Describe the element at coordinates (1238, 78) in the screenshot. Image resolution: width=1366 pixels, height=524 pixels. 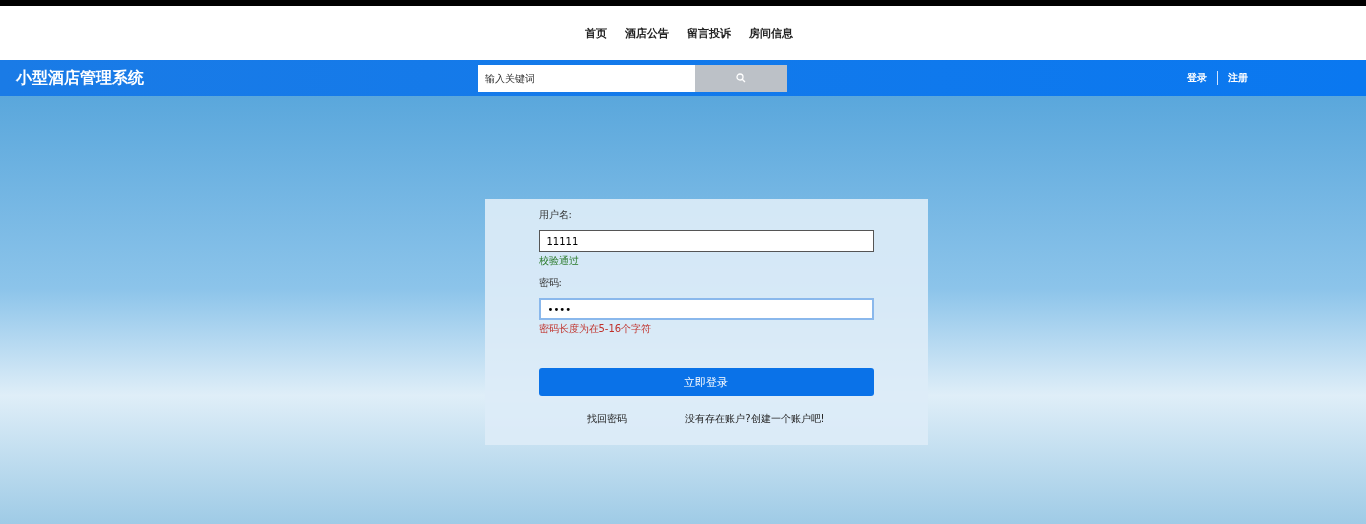
I see `header-link: 注册` at that location.